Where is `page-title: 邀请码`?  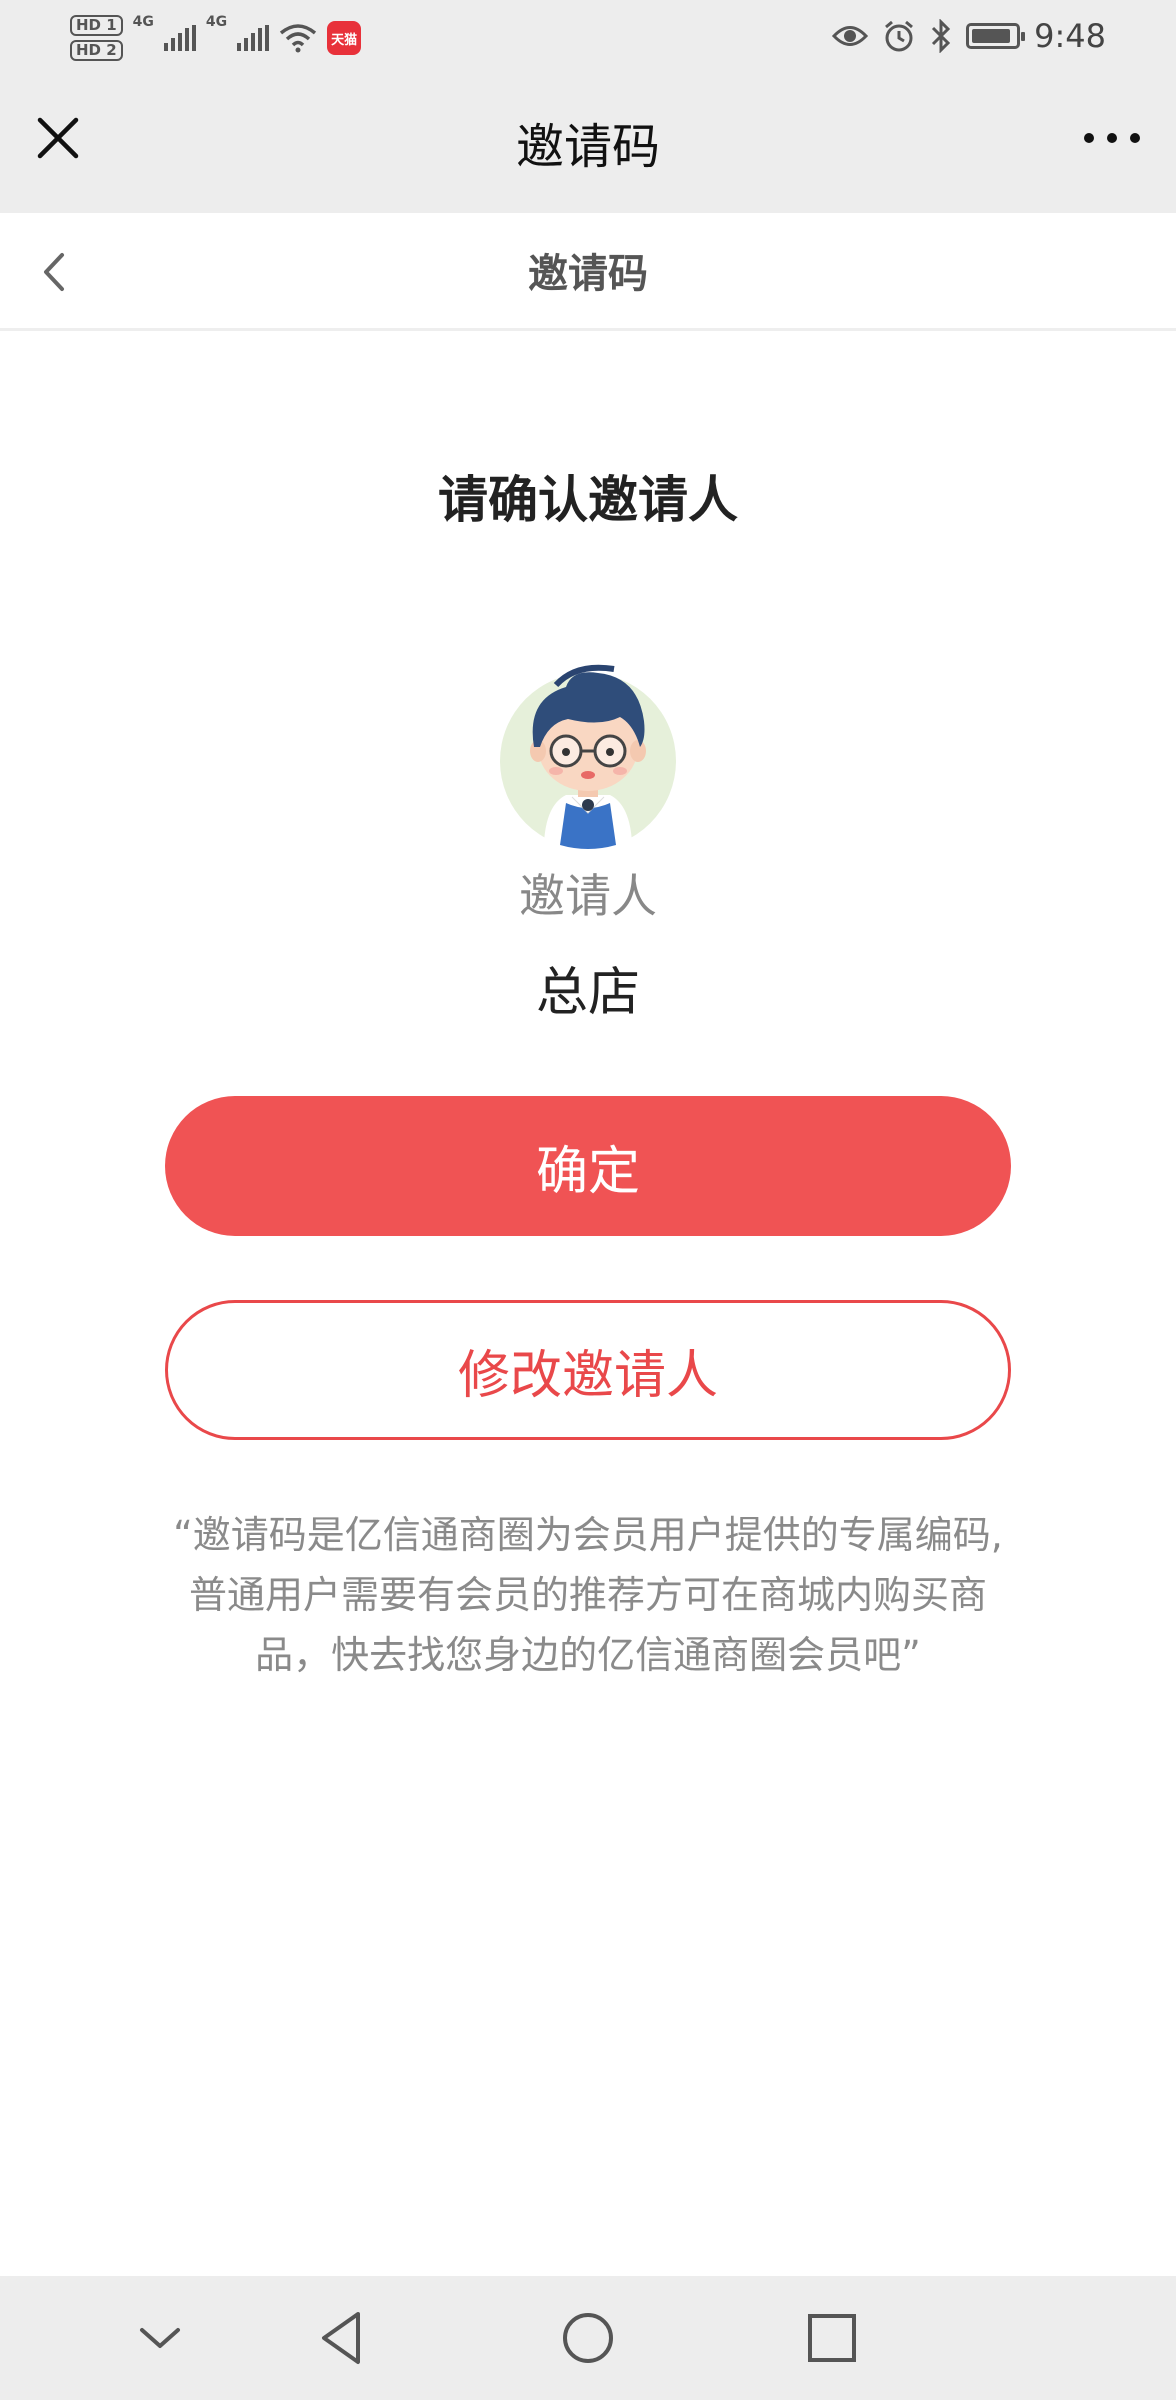 page-title: 邀请码 is located at coordinates (588, 274).